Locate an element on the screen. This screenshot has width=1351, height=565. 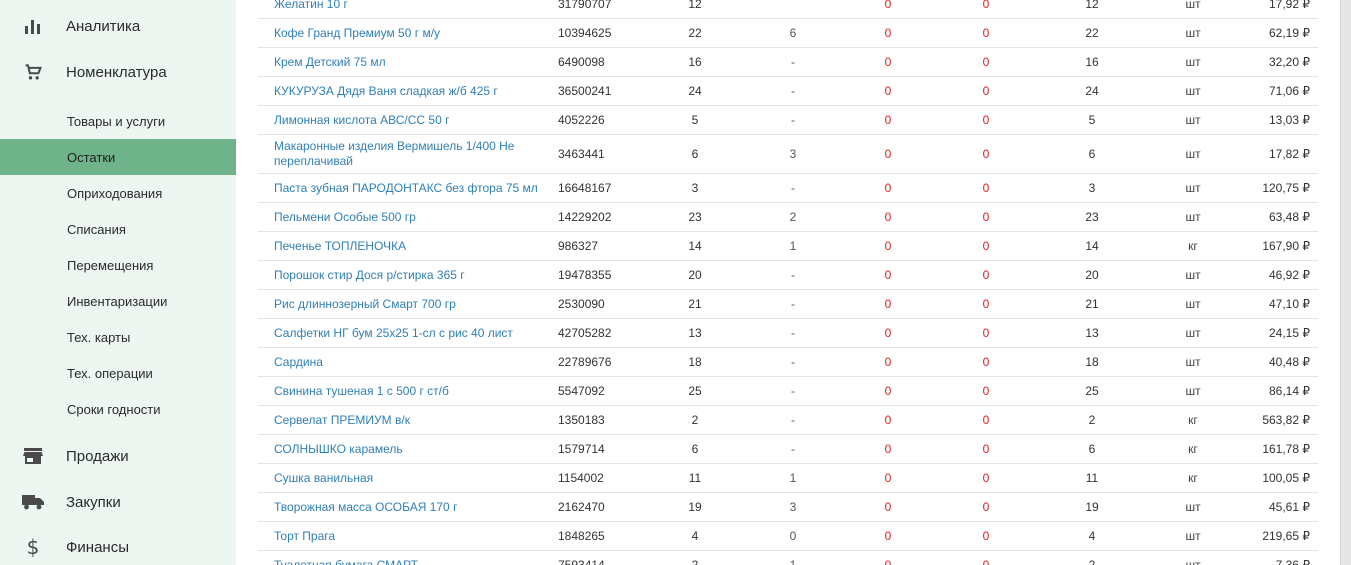
price-value: 24,15 ₽ is located at coordinates (1289, 333).